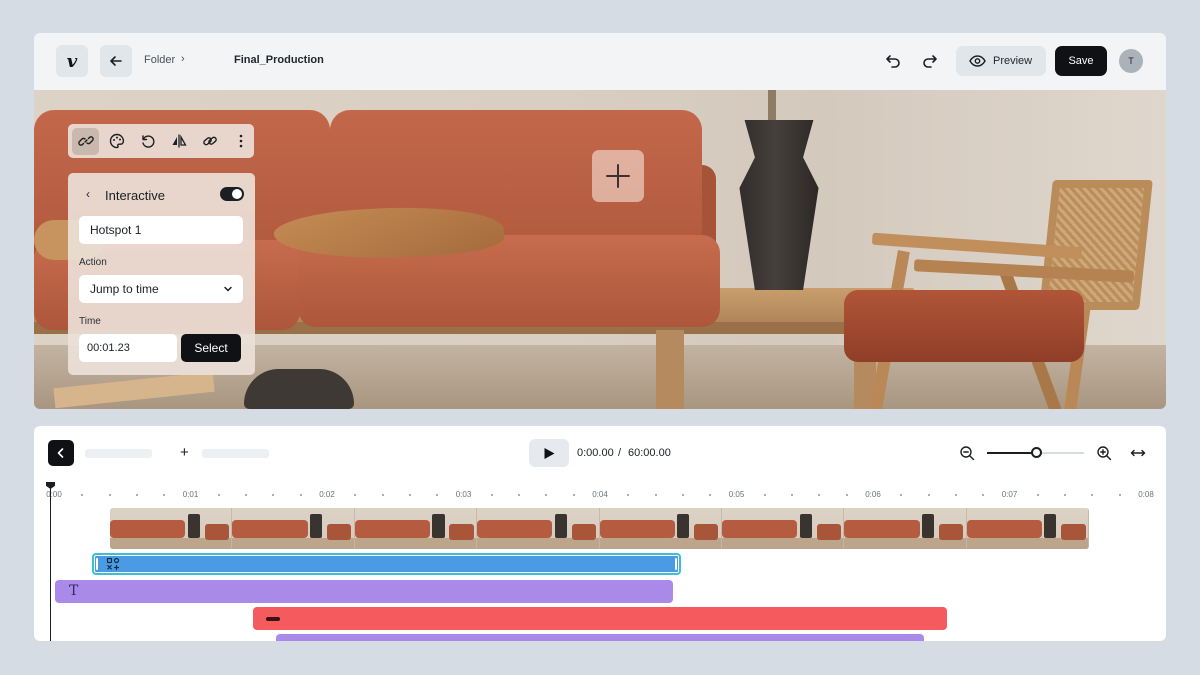  Describe the element at coordinates (873, 494) in the screenshot. I see `ruler-tick-label: 0:06` at that location.